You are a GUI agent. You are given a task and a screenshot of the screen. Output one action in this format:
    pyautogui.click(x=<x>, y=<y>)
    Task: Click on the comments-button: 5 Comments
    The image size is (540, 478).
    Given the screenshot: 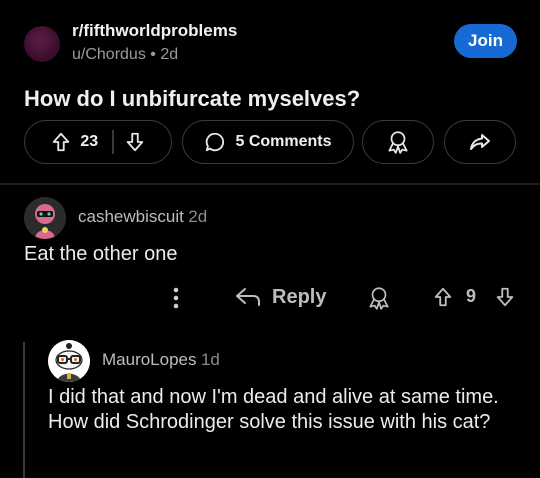 What is the action you would take?
    pyautogui.click(x=268, y=142)
    